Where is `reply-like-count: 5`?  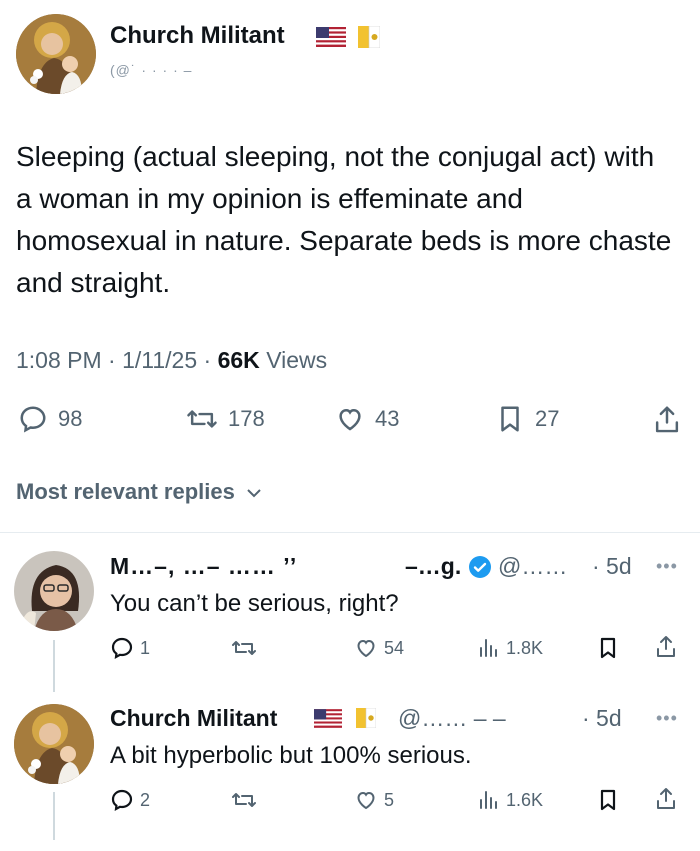
reply-like-count: 5 is located at coordinates (389, 799).